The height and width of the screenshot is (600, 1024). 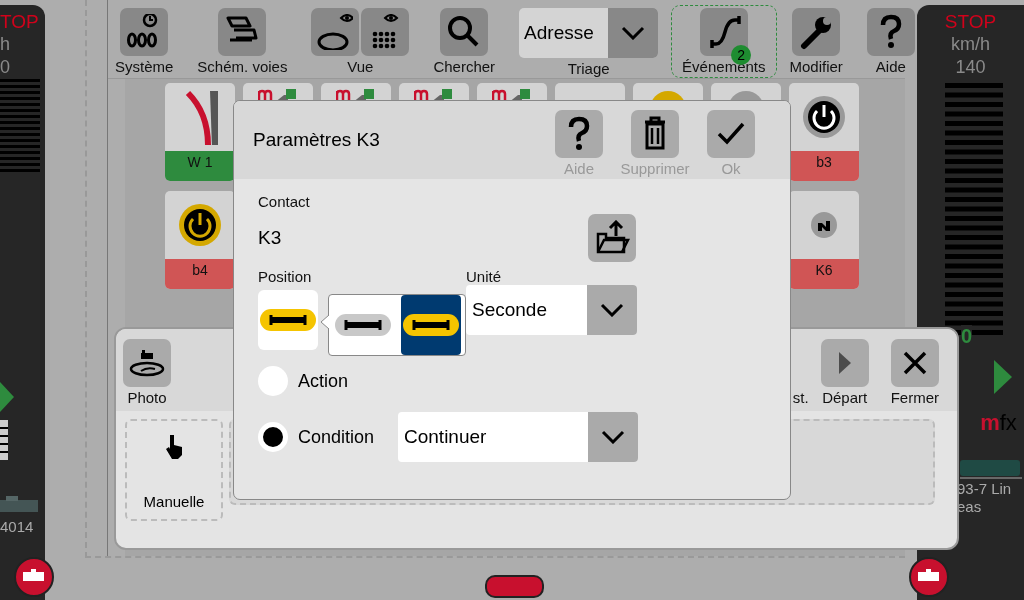 What do you see at coordinates (284, 201) in the screenshot?
I see `field-label: Contact` at bounding box center [284, 201].